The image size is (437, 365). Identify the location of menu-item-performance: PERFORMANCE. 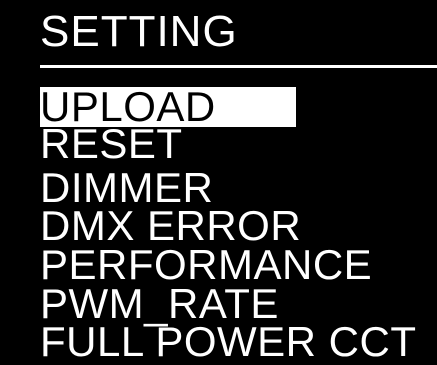
(206, 265).